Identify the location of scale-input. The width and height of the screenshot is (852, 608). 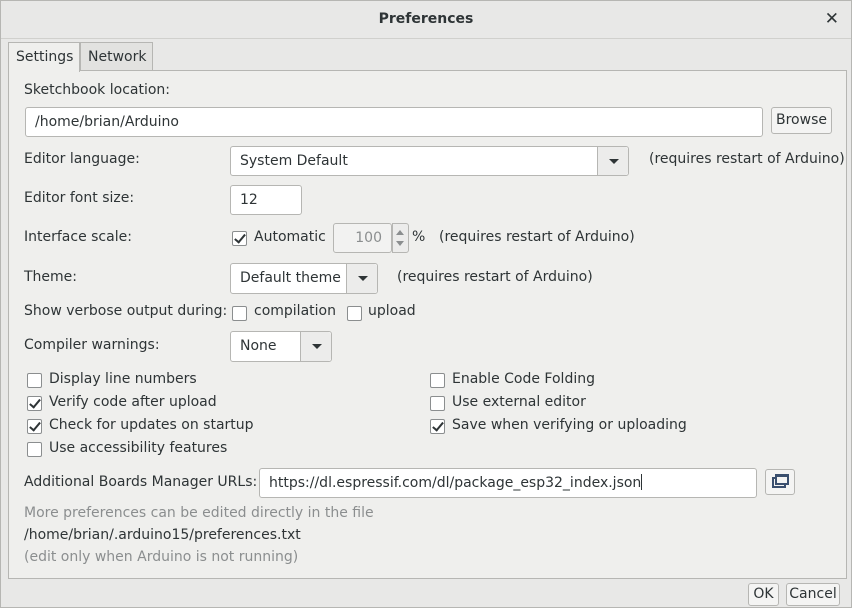
(362, 238).